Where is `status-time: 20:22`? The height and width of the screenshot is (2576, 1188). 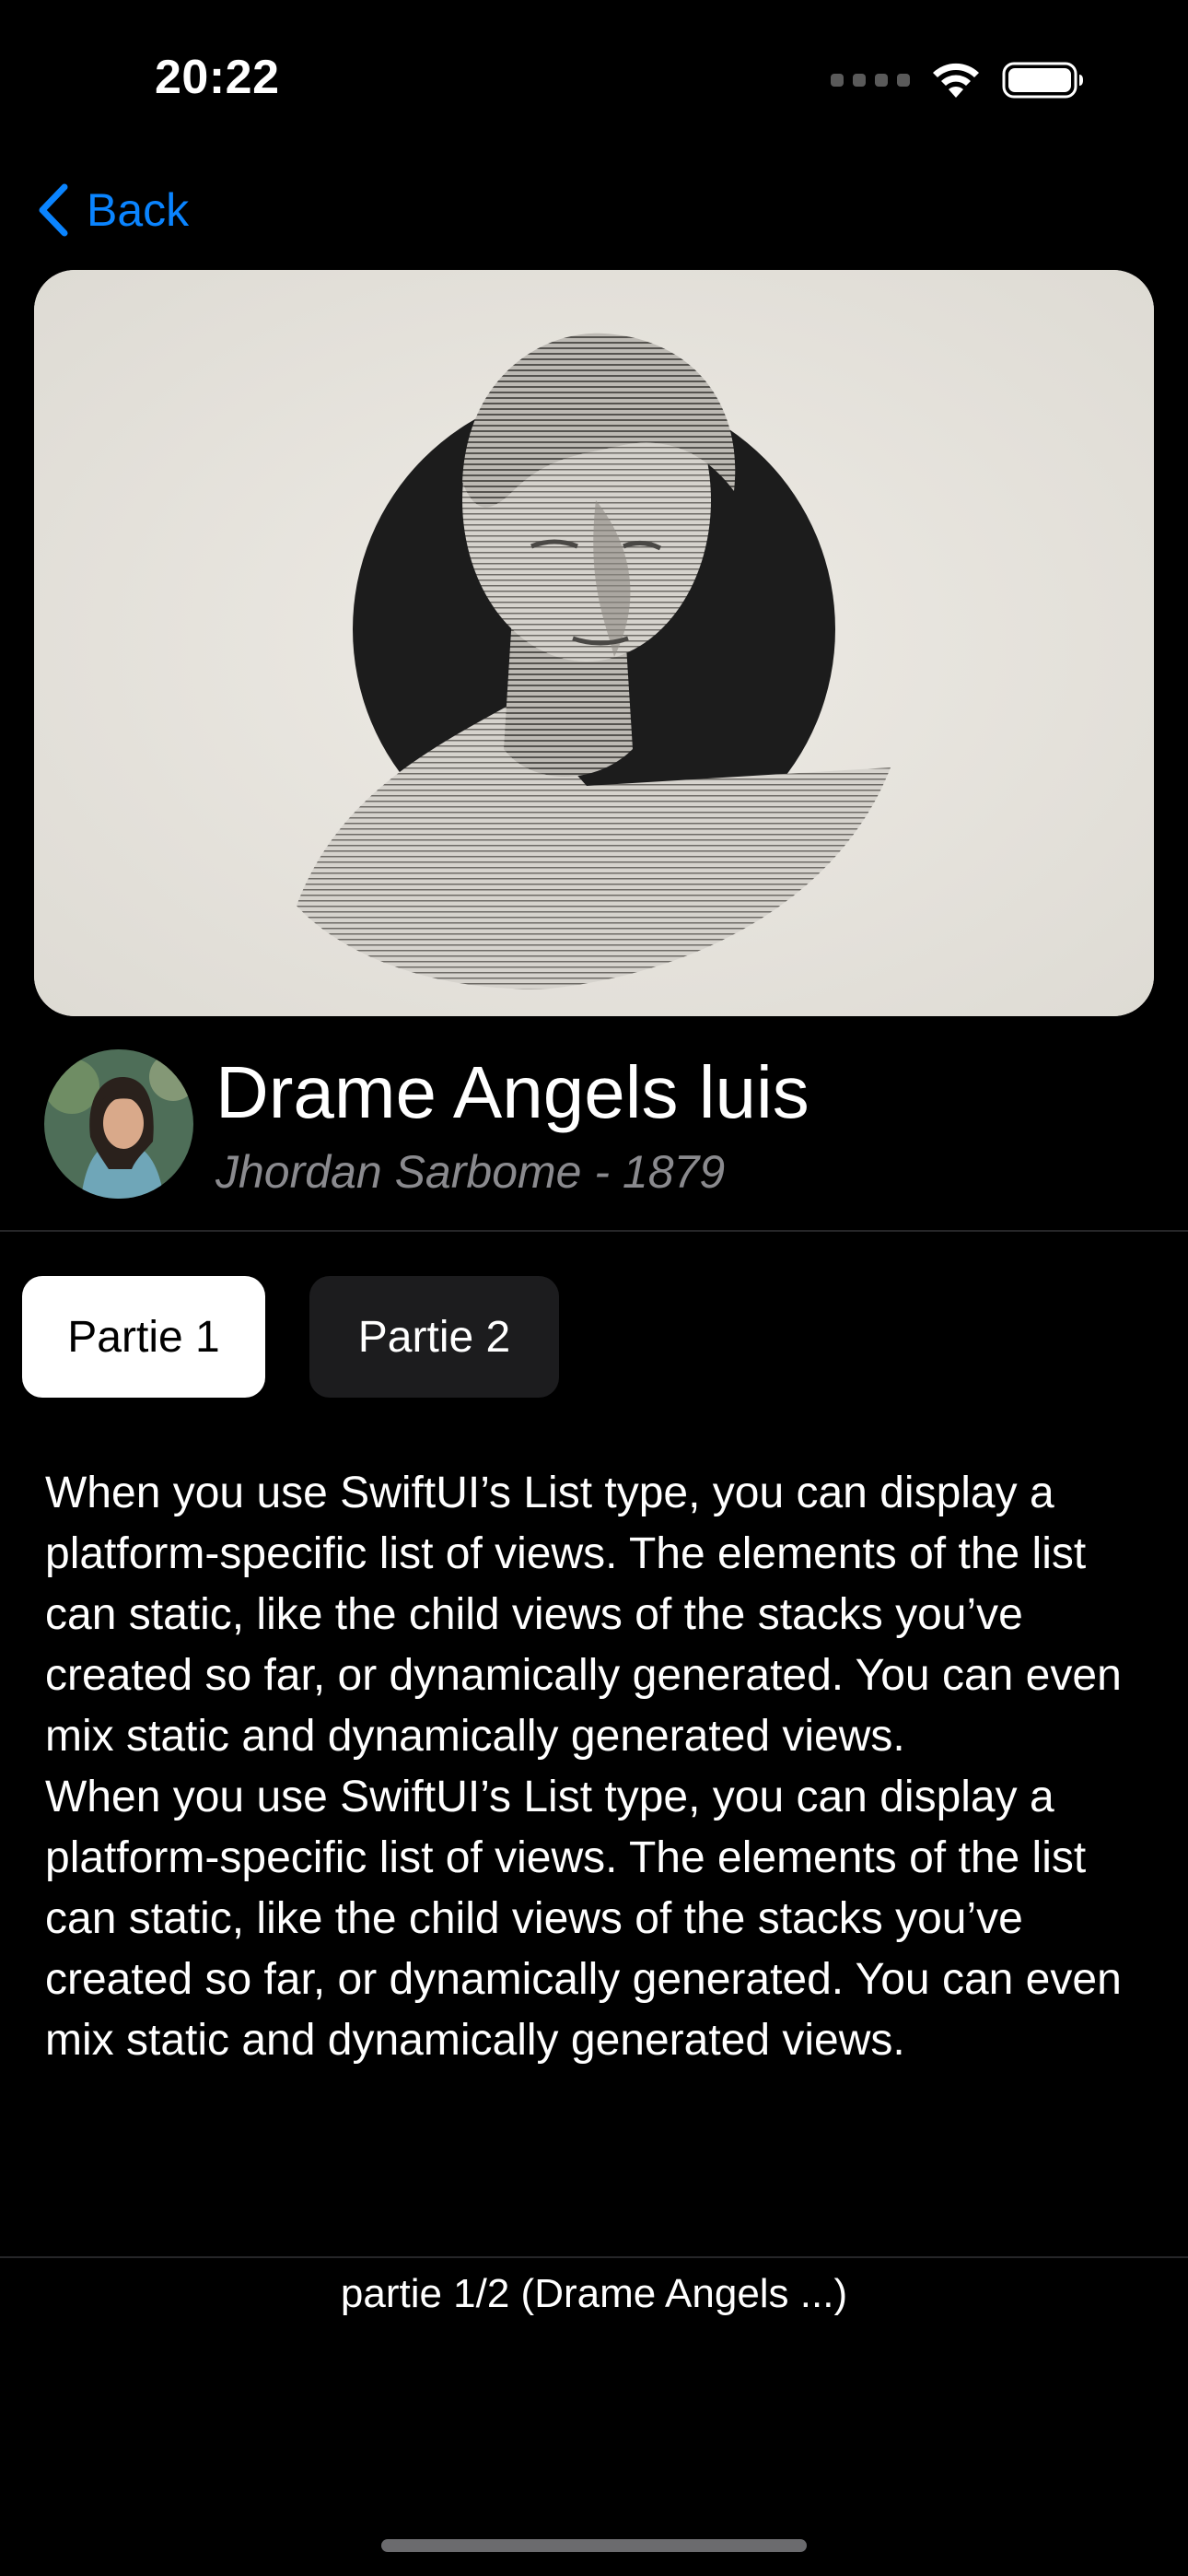 status-time: 20:22 is located at coordinates (218, 77).